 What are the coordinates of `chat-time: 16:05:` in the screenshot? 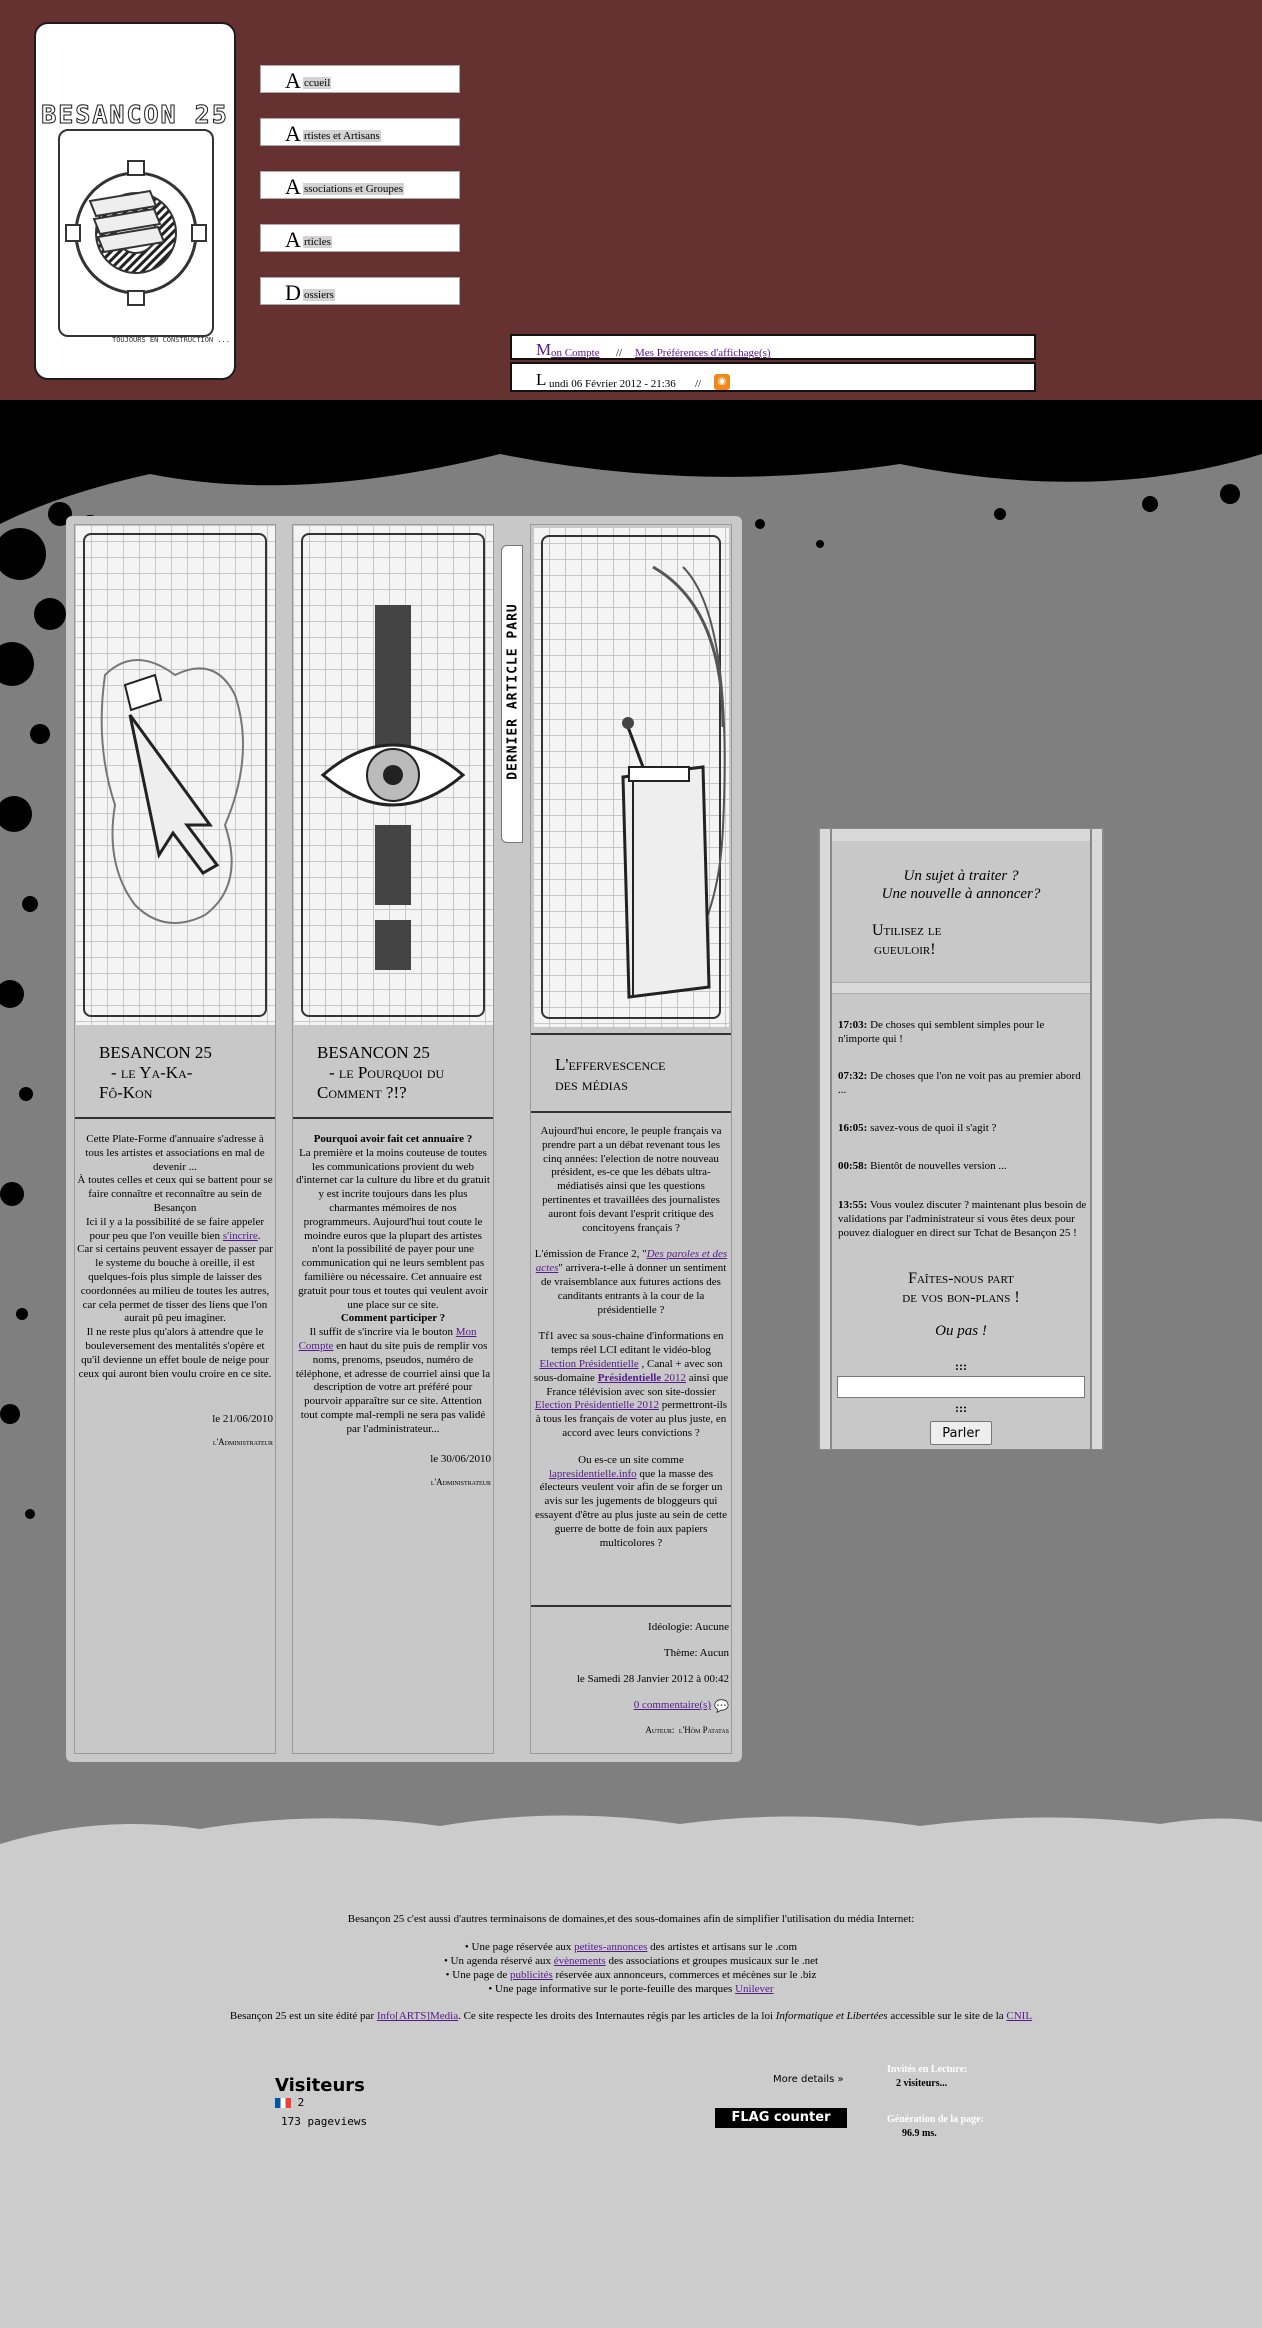 It's located at (853, 1128).